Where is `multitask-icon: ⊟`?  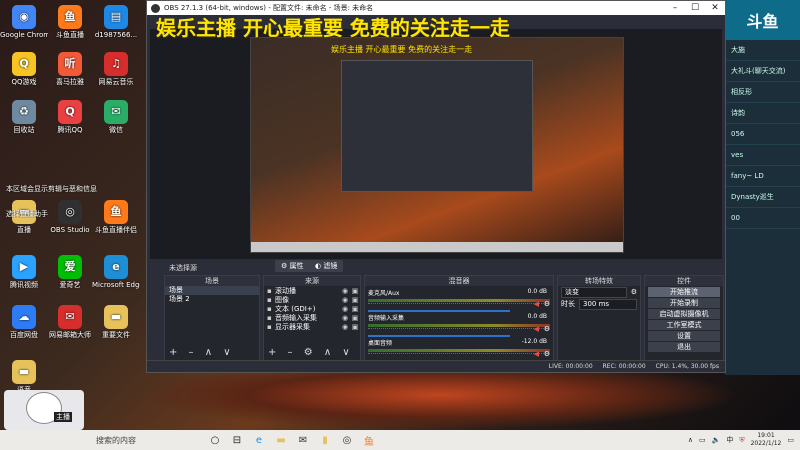
multitask-icon: ⊟ is located at coordinates (237, 440).